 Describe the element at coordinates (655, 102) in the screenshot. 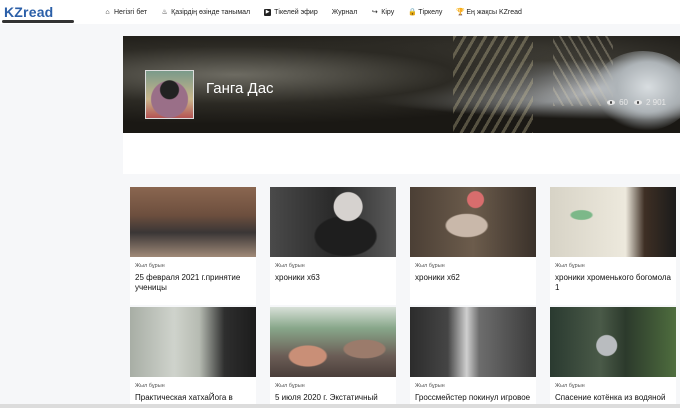

I see `views-count: 2 901` at that location.